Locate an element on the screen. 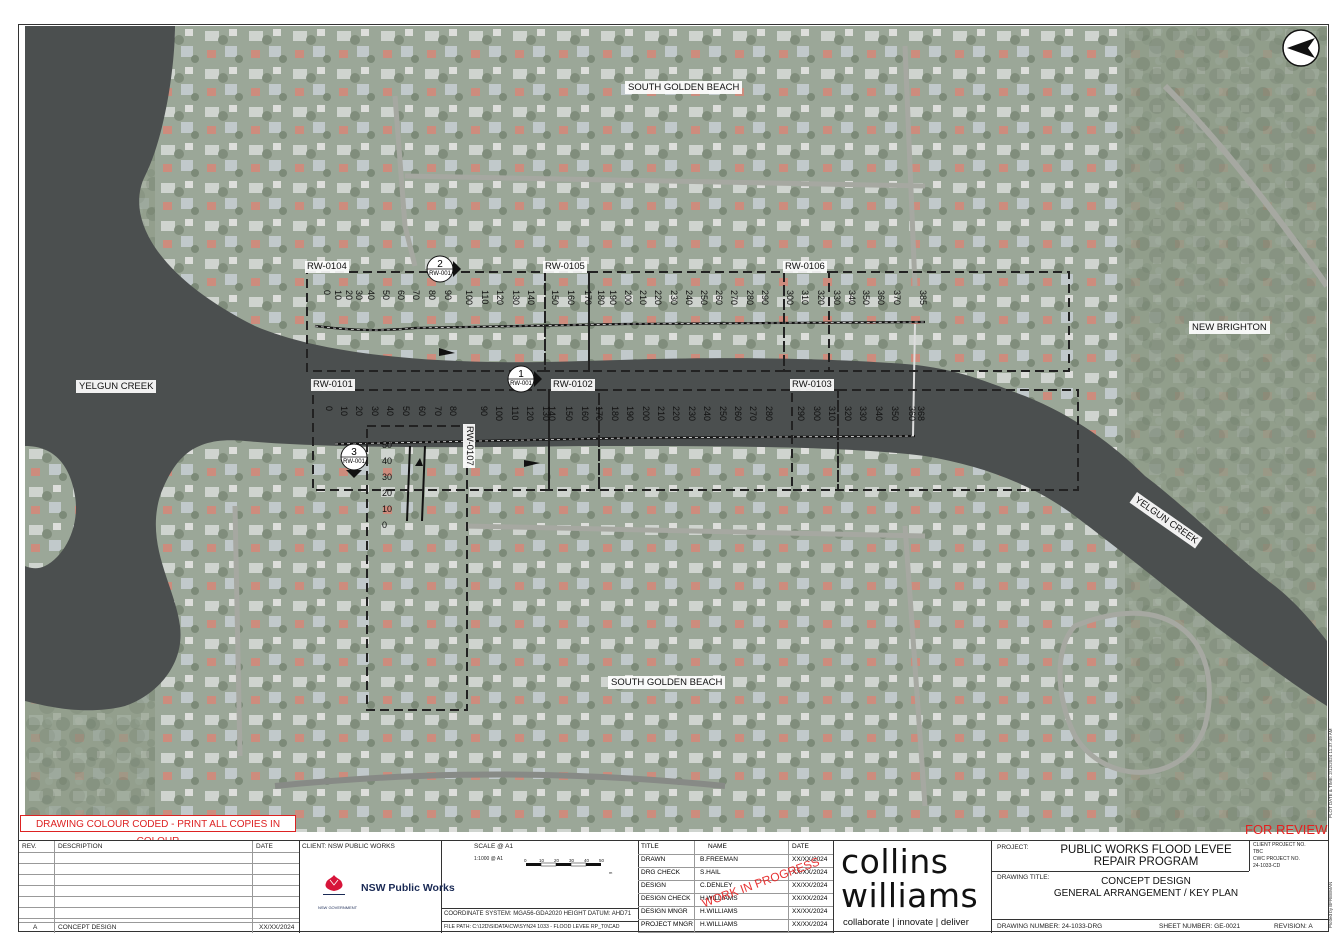 Image resolution: width=1341 pixels, height=947 pixels. for-review-stamp: FOR REVIEW is located at coordinates (1286, 829).